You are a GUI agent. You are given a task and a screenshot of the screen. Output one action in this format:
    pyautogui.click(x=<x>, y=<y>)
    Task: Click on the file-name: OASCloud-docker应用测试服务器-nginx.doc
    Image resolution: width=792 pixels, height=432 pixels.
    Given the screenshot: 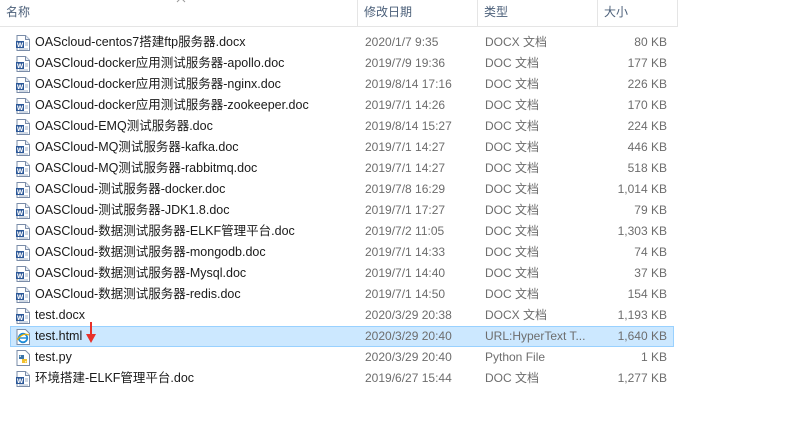 What is the action you would take?
    pyautogui.click(x=158, y=84)
    